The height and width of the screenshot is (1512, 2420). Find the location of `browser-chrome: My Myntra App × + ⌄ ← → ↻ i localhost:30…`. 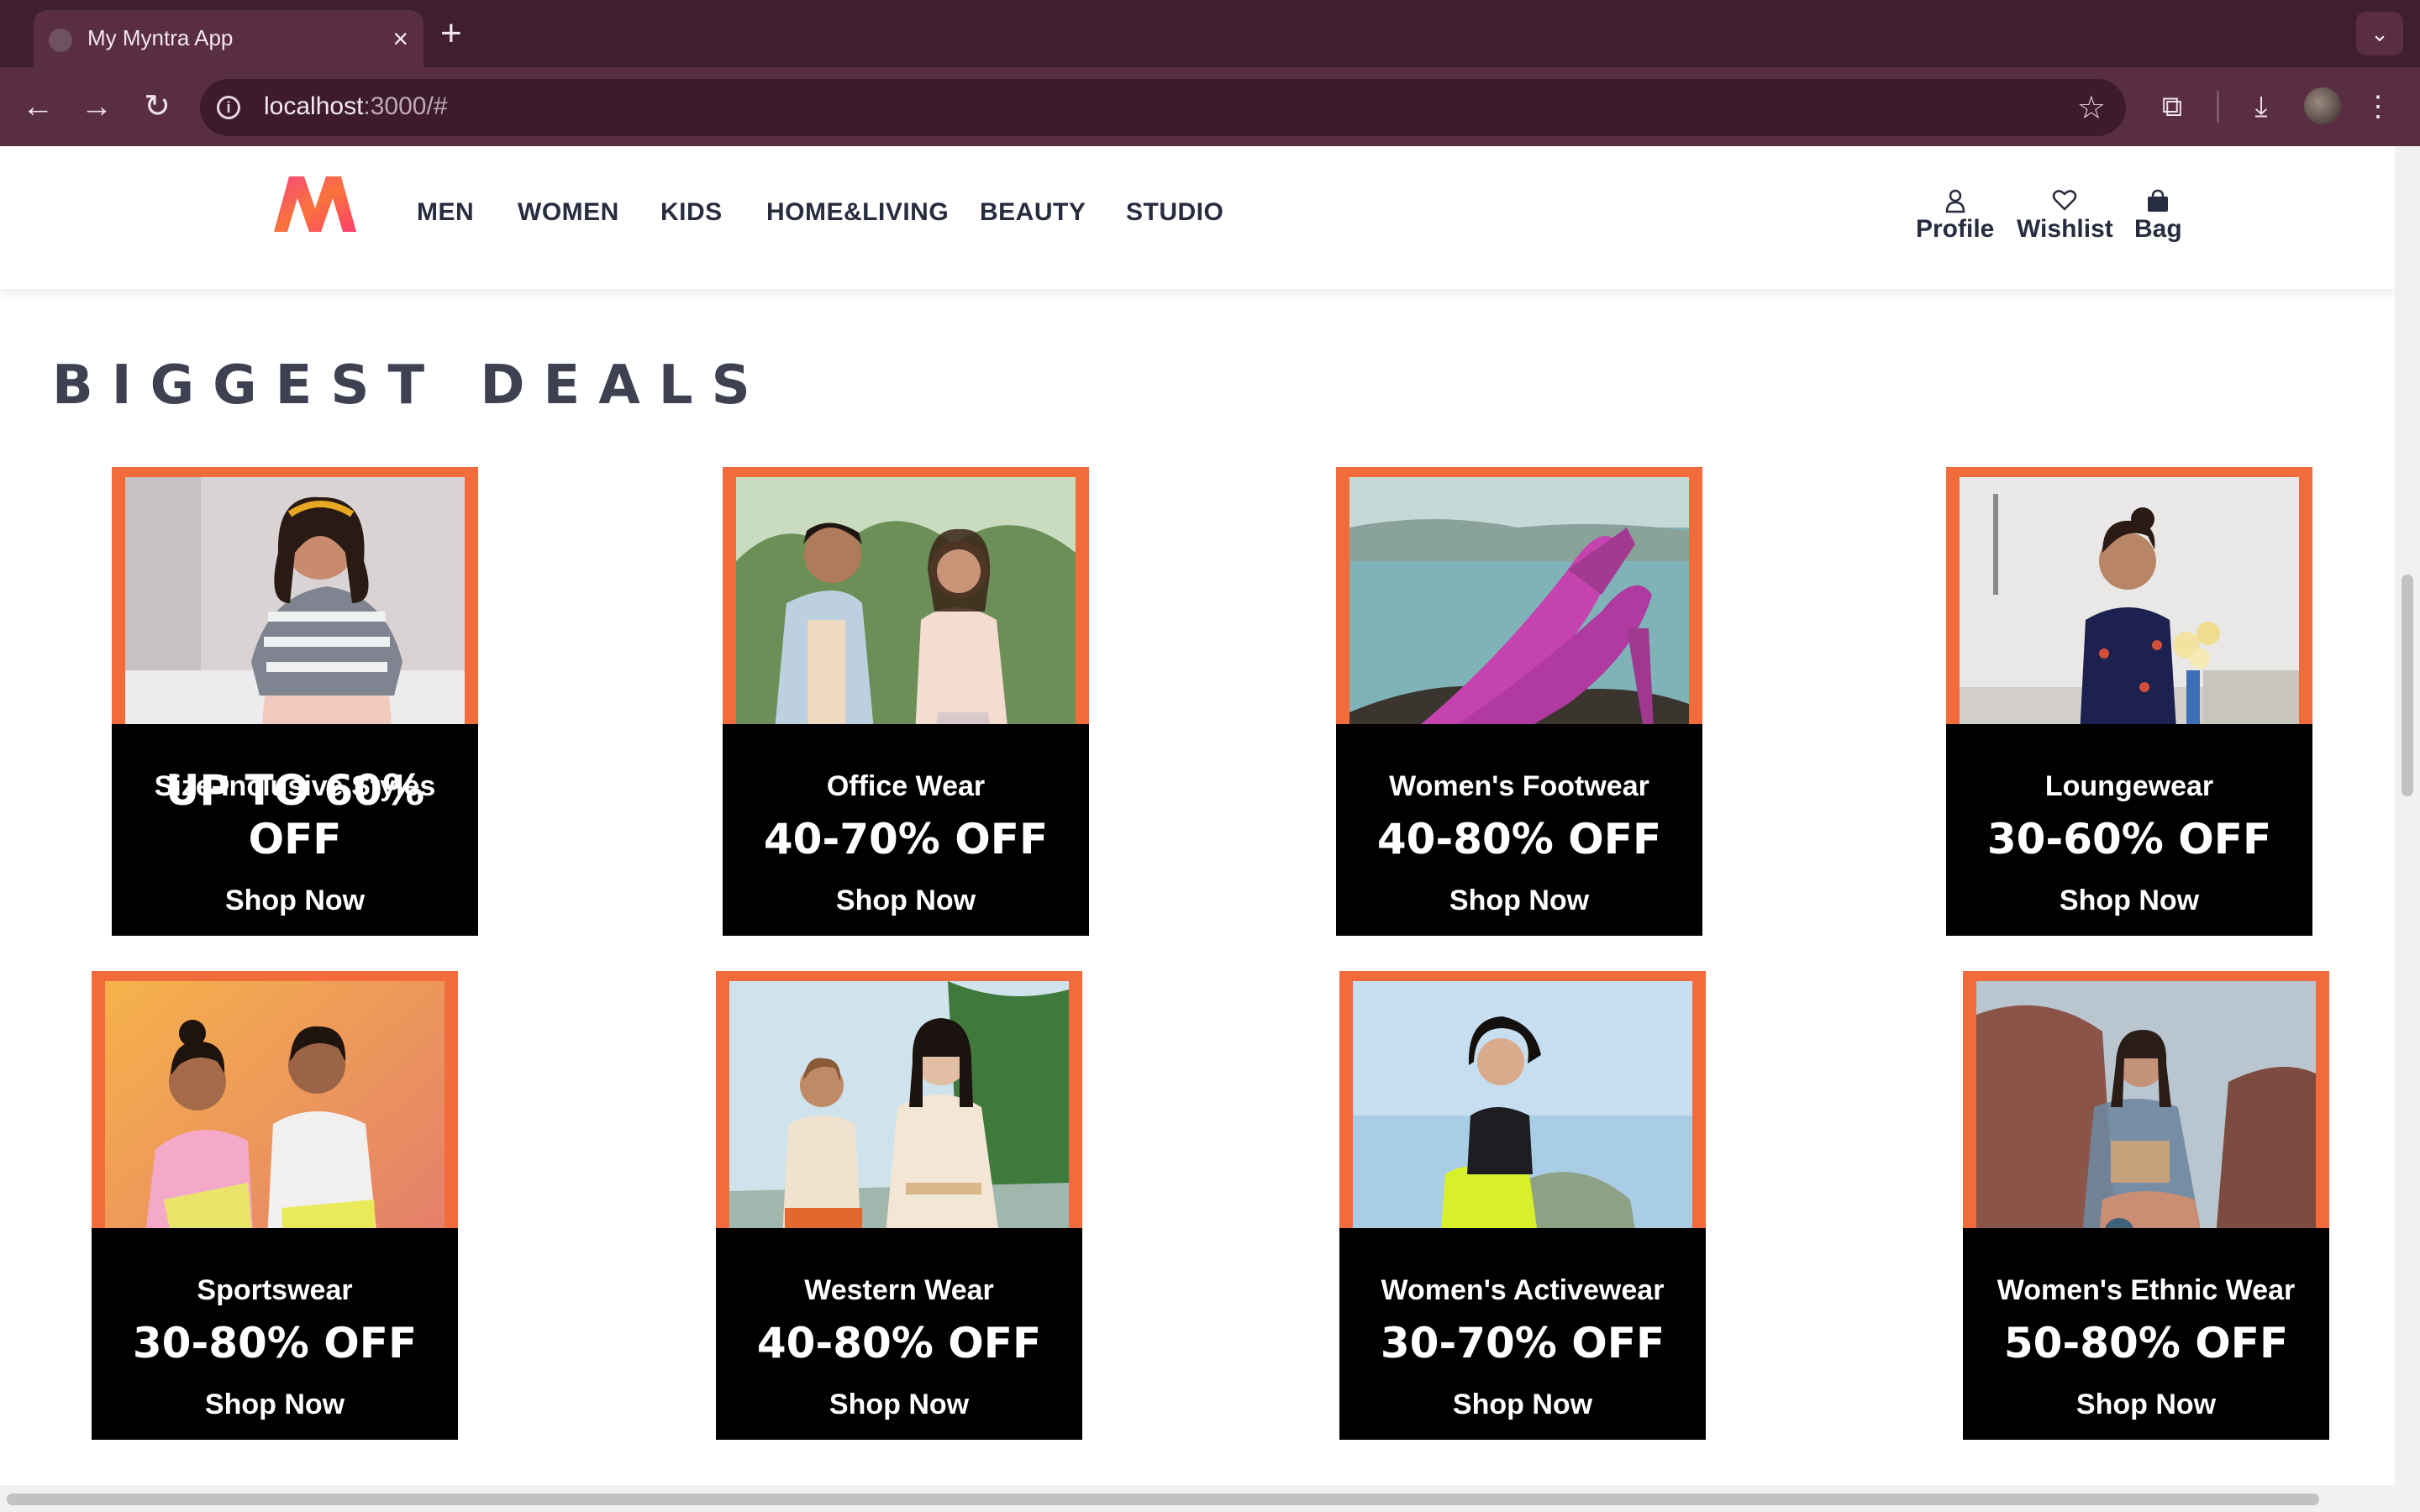

browser-chrome: My Myntra App × + ⌄ ← → ↻ i localhost:30… is located at coordinates (1210, 73).